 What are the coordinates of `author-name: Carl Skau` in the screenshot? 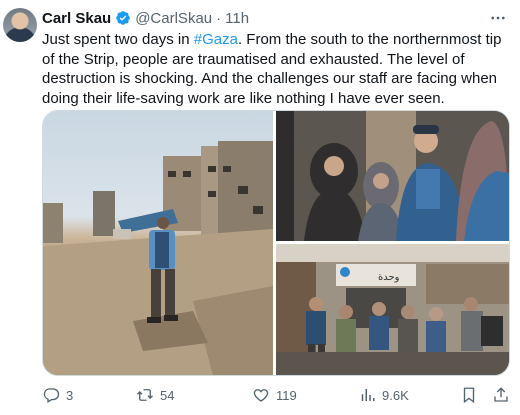 It's located at (76, 18).